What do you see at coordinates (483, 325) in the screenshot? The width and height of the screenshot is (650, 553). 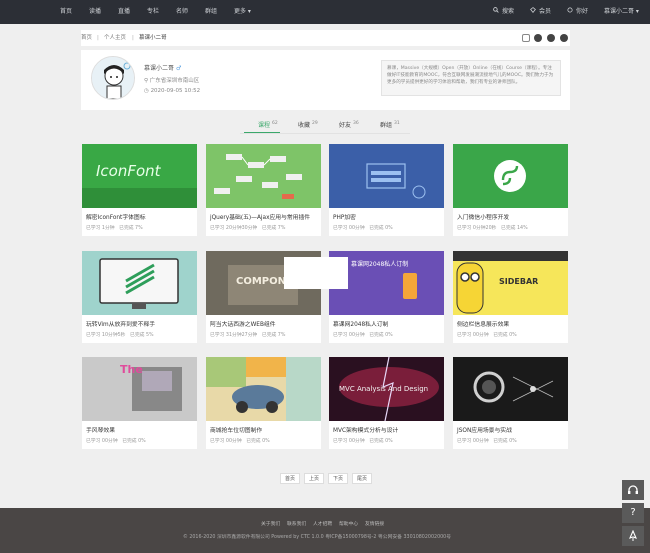 I see `course-title: 侧边栏信息展示效果` at bounding box center [483, 325].